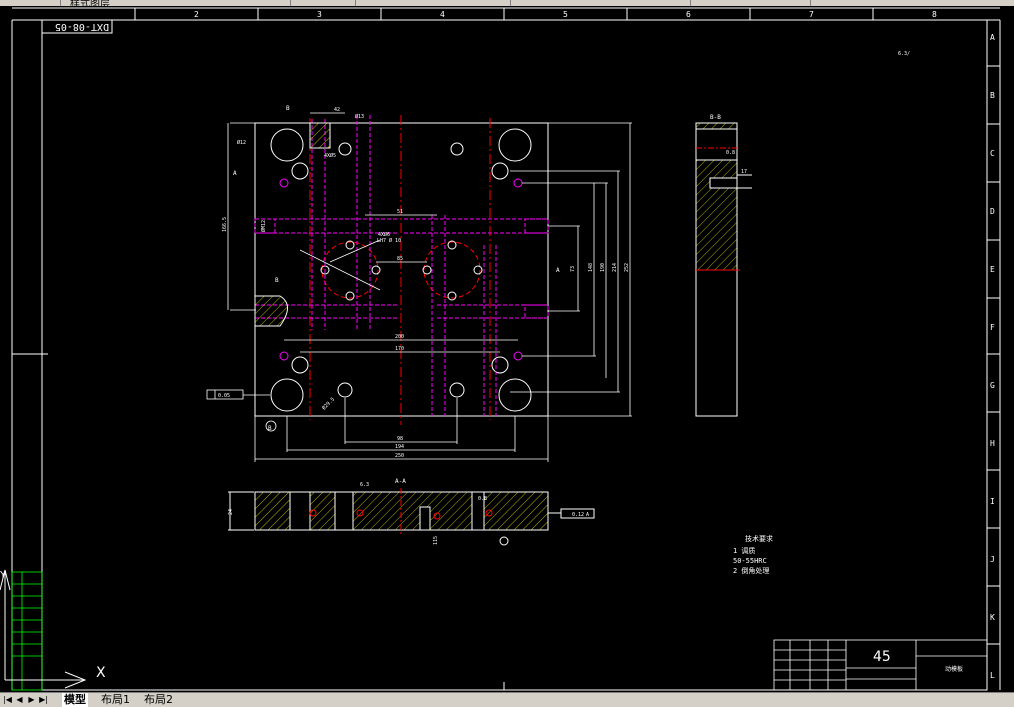  What do you see at coordinates (992, 153) in the screenshot?
I see `row-label-c: C` at bounding box center [992, 153].